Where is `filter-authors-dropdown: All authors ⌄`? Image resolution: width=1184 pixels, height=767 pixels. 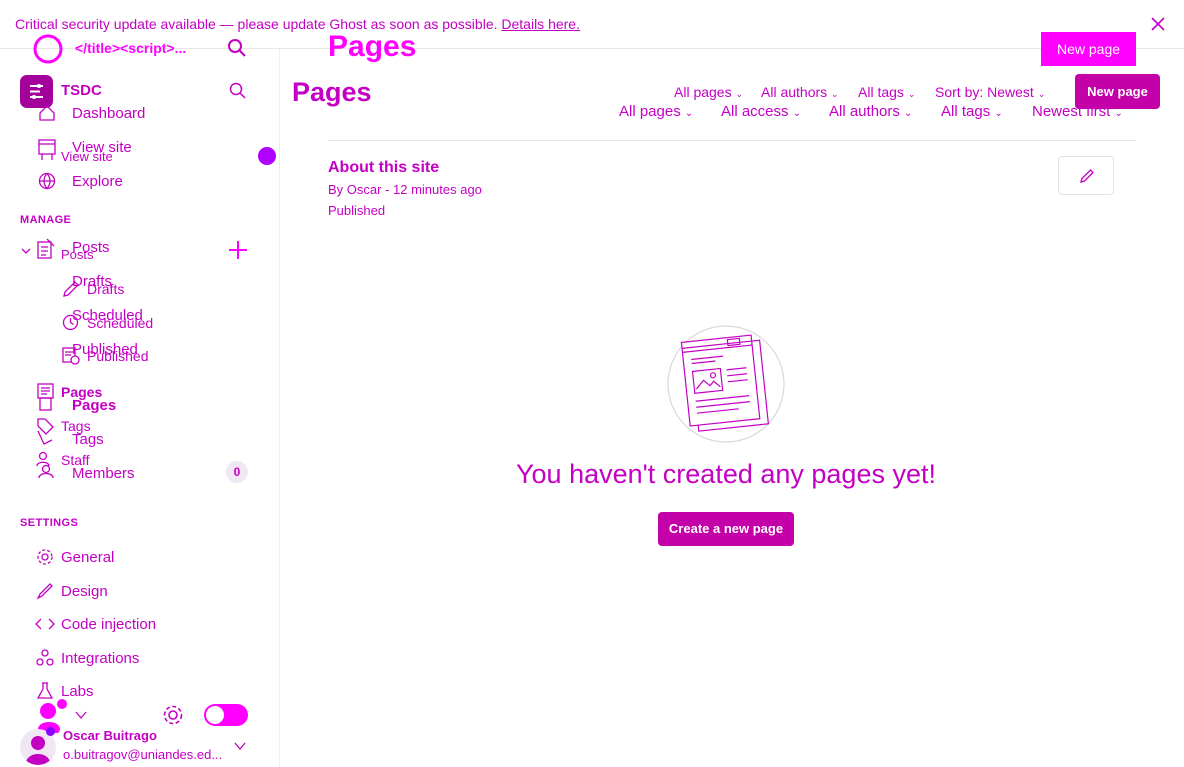 filter-authors-dropdown: All authors ⌄ is located at coordinates (800, 92).